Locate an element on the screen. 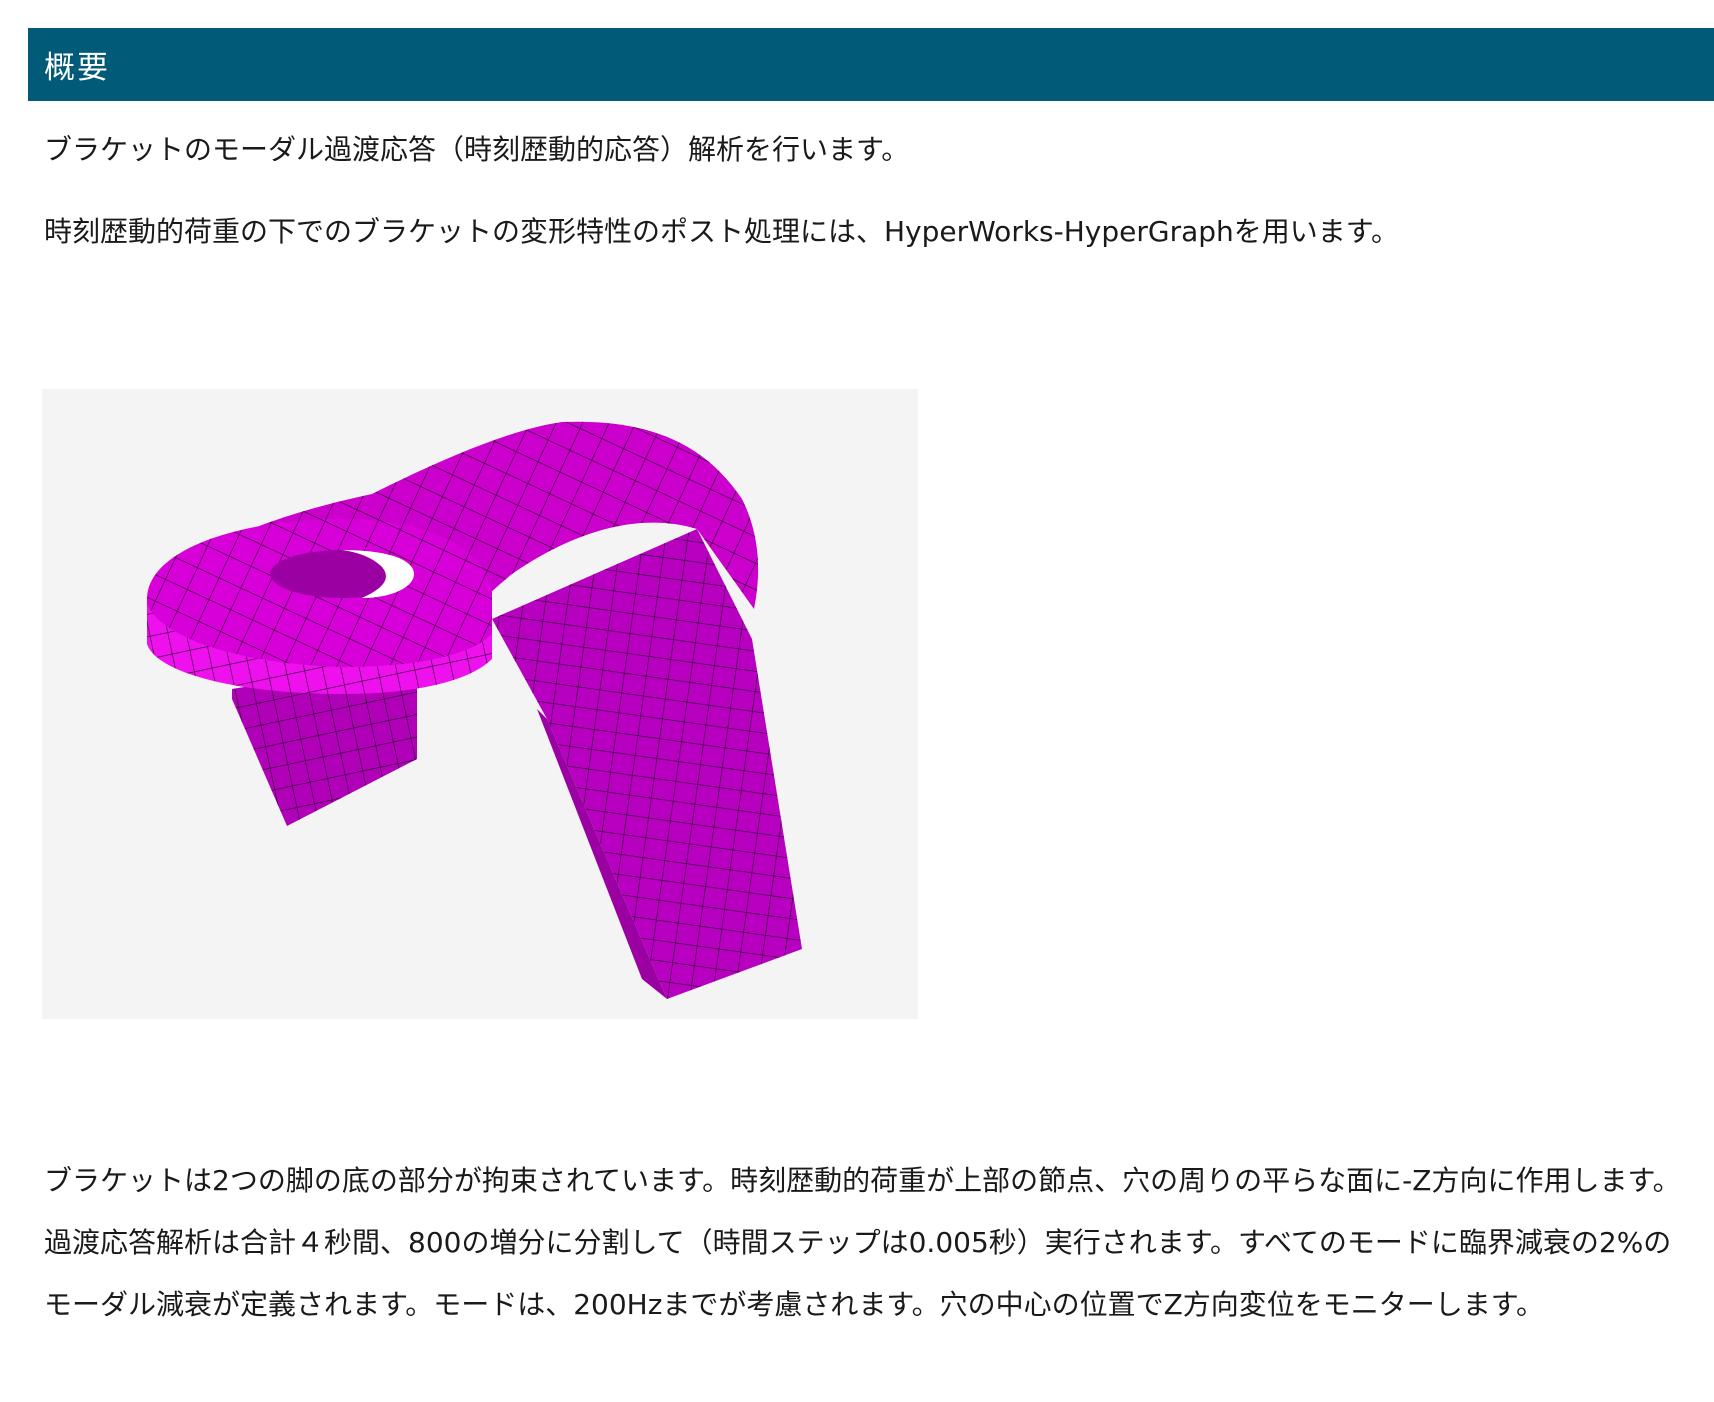 This screenshot has height=1402, width=1714. section-title: 概要 is located at coordinates (77, 68).